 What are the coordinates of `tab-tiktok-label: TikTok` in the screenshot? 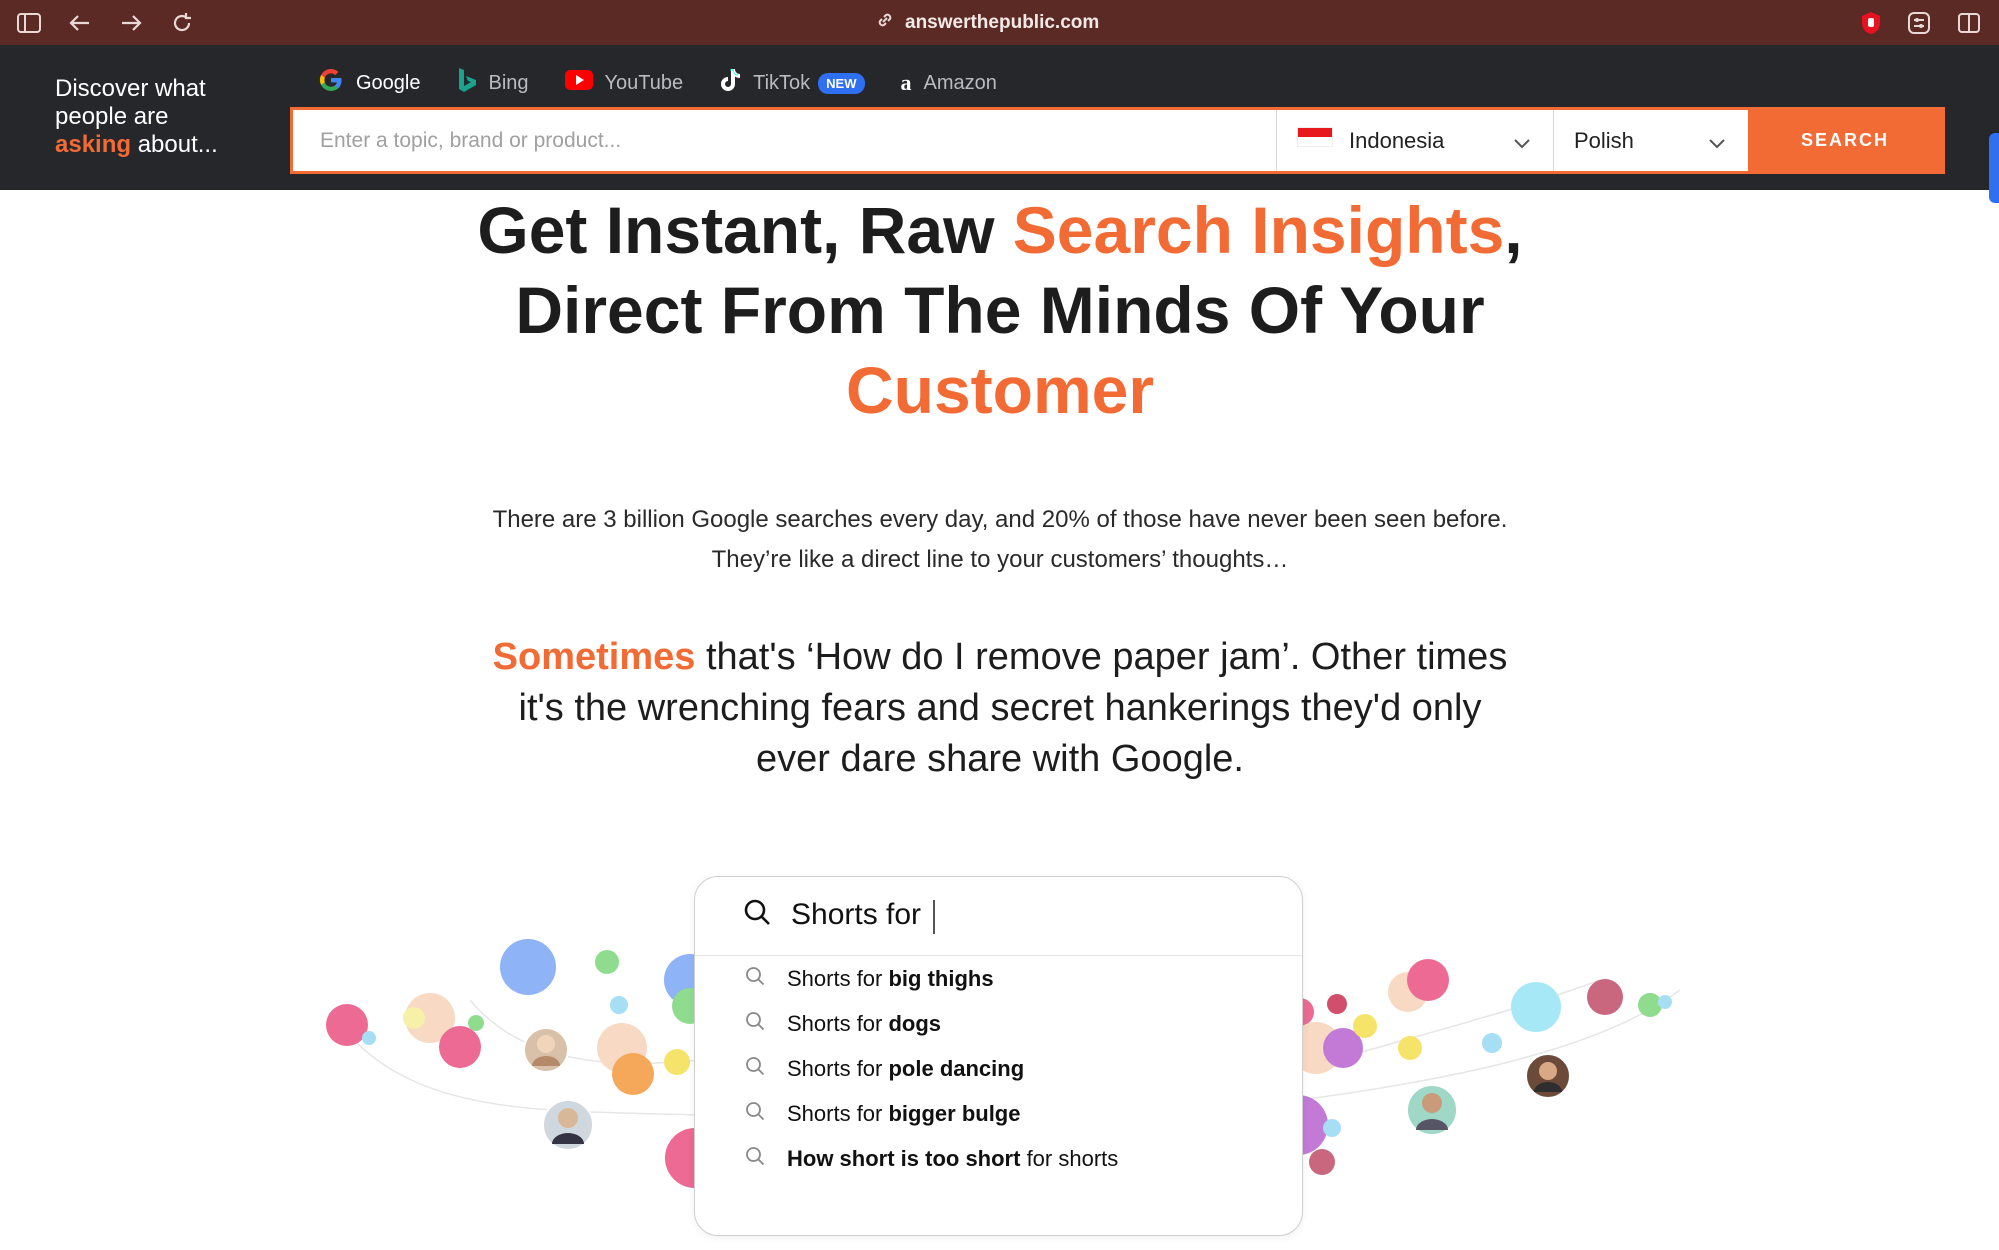 It's located at (782, 82).